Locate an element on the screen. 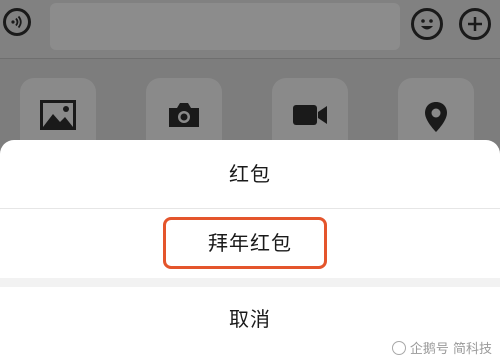 Image resolution: width=500 pixels, height=363 pixels. voice-wave-icon is located at coordinates (16, 22).